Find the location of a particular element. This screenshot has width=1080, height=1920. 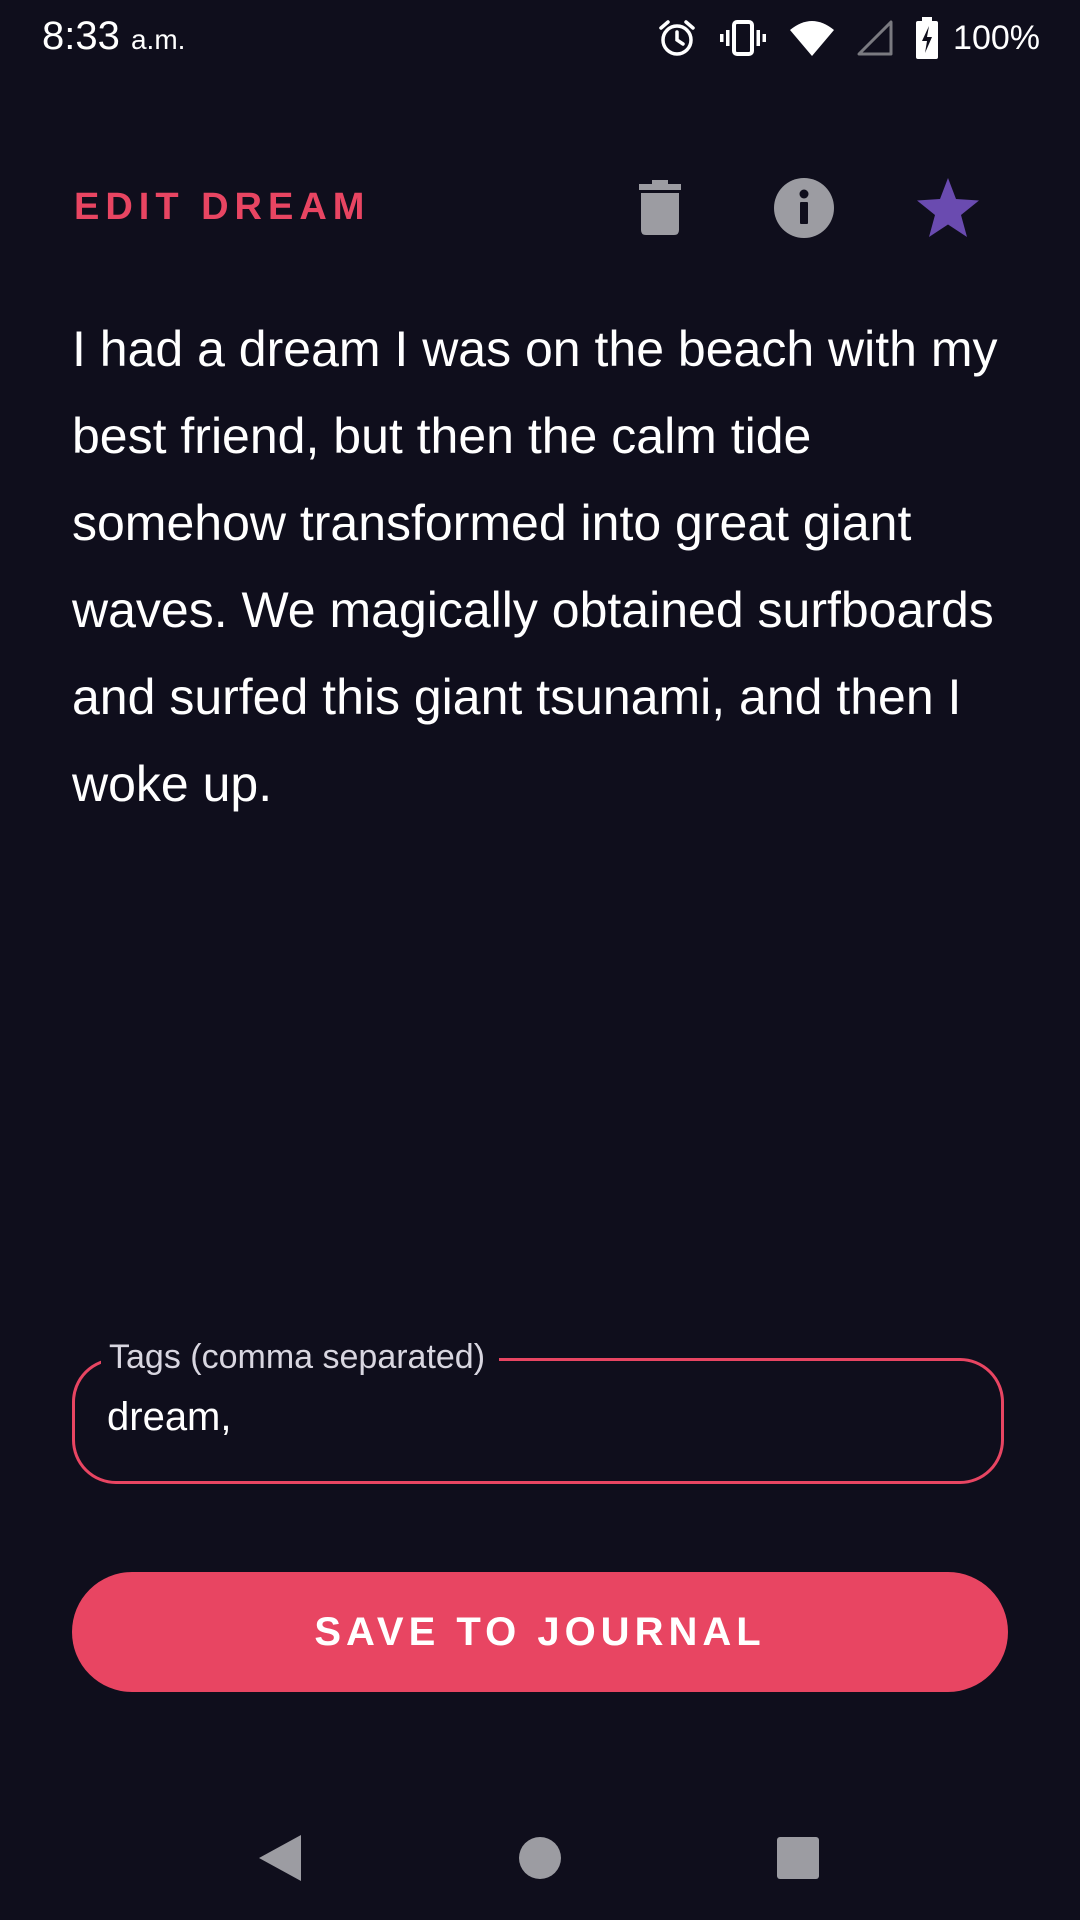

alarm-icon is located at coordinates (677, 38).